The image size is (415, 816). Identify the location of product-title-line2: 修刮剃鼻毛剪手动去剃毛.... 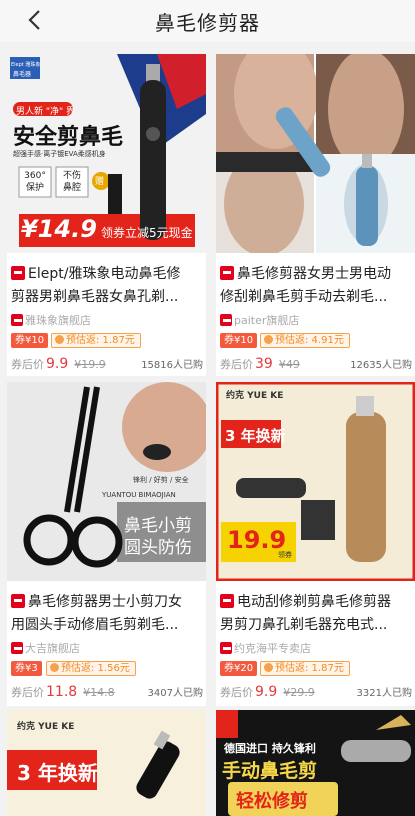
(316, 296).